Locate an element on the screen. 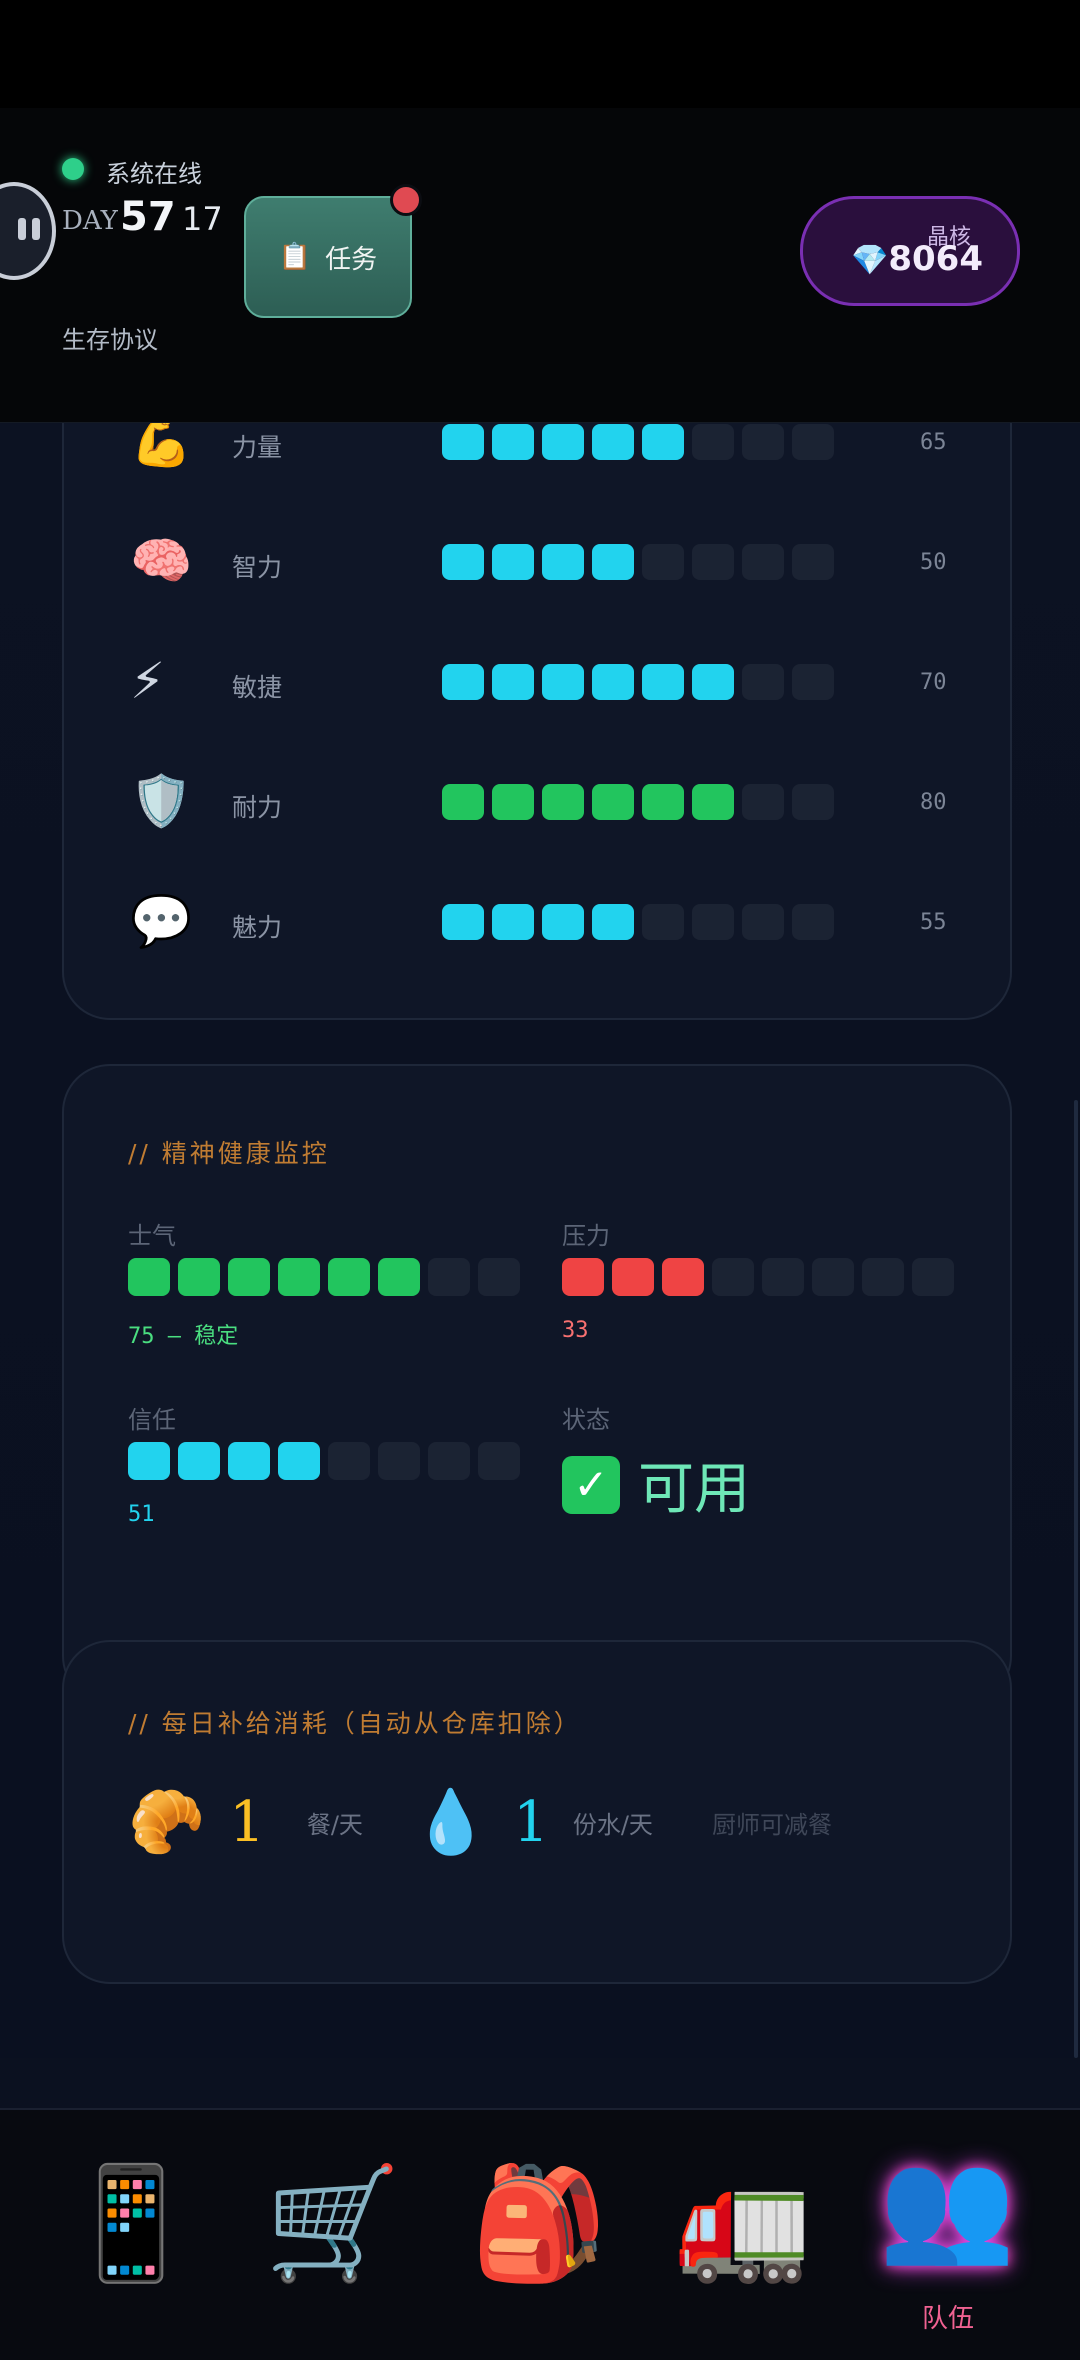  pressure-value: 33 is located at coordinates (575, 1330).